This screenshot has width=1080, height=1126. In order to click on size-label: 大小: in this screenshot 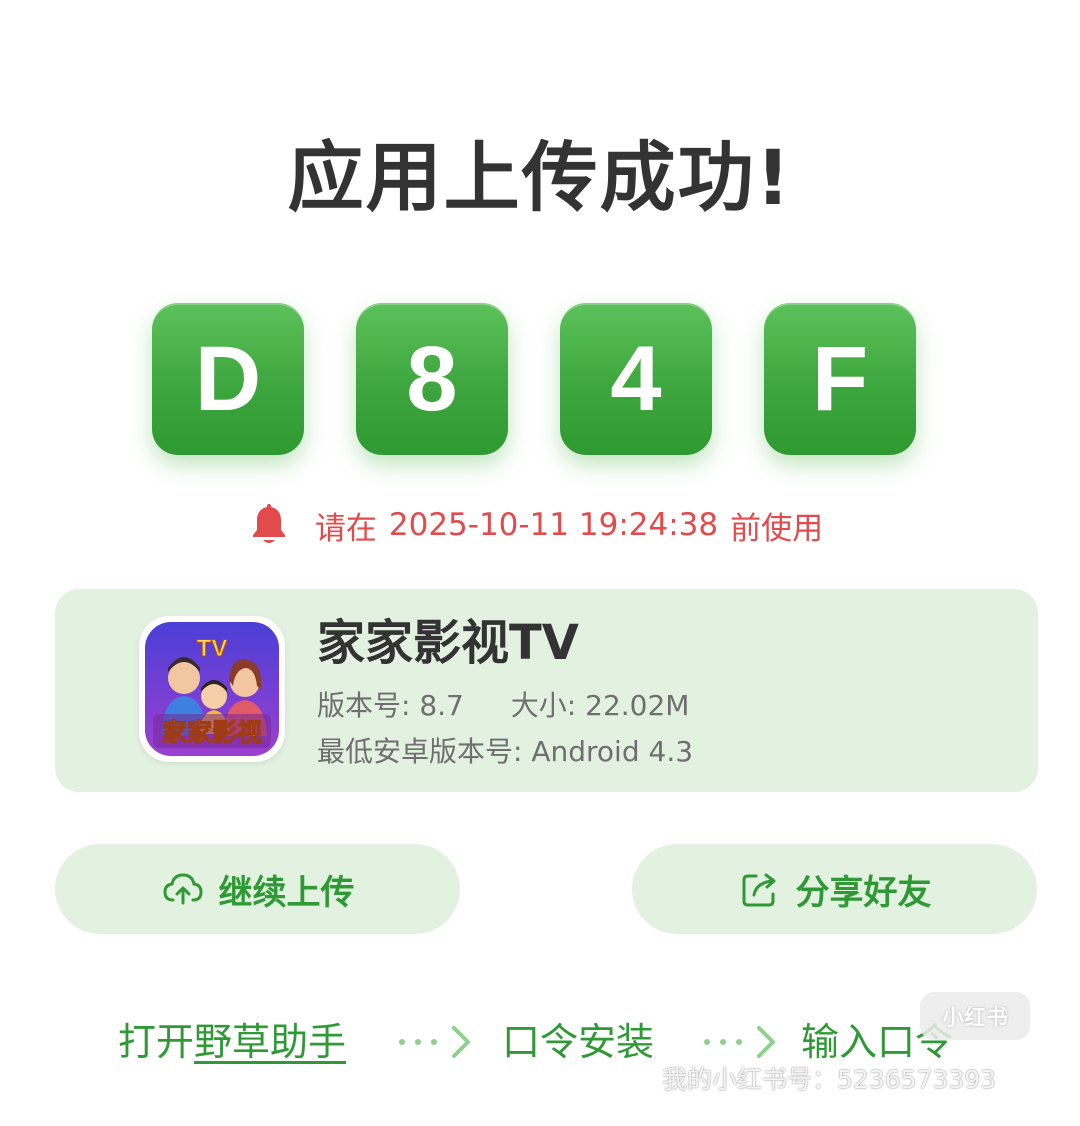, I will do `click(543, 705)`.